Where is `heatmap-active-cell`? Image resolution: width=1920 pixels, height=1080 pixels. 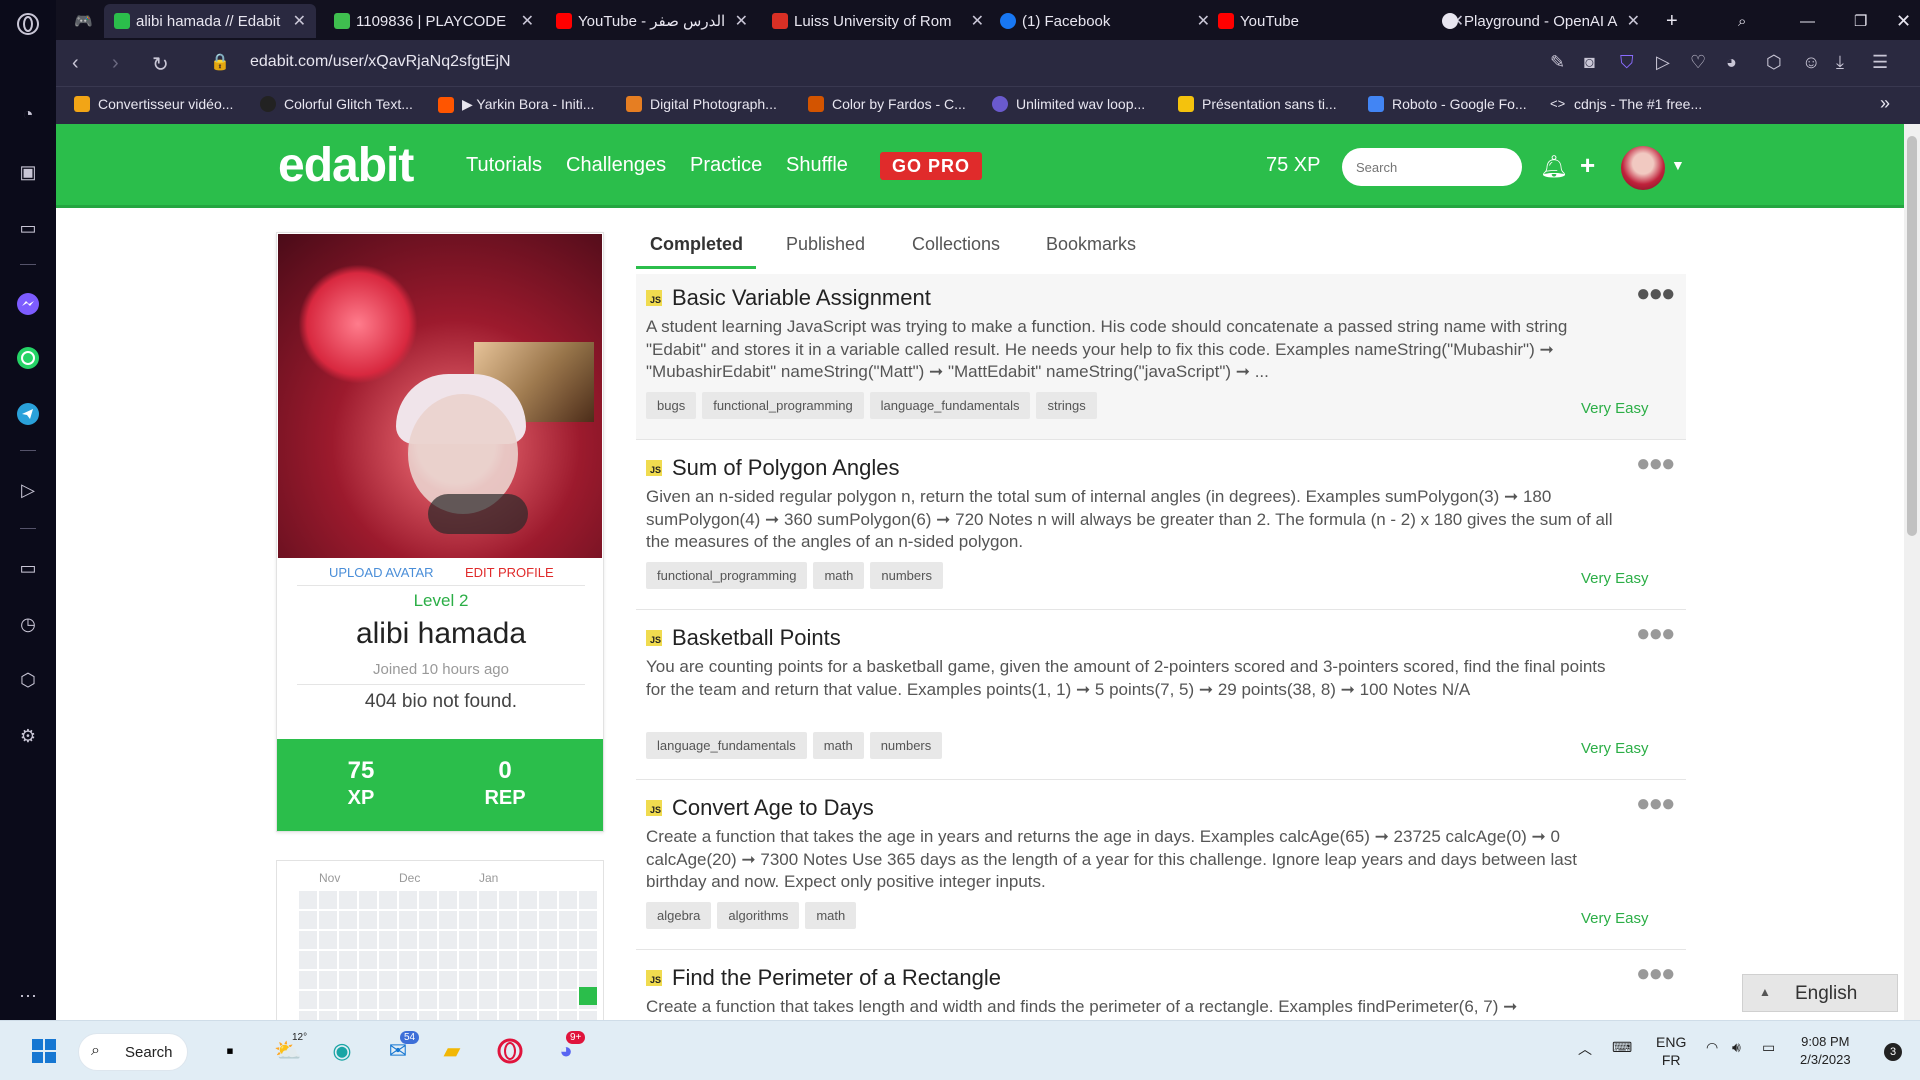
heatmap-active-cell is located at coordinates (588, 996).